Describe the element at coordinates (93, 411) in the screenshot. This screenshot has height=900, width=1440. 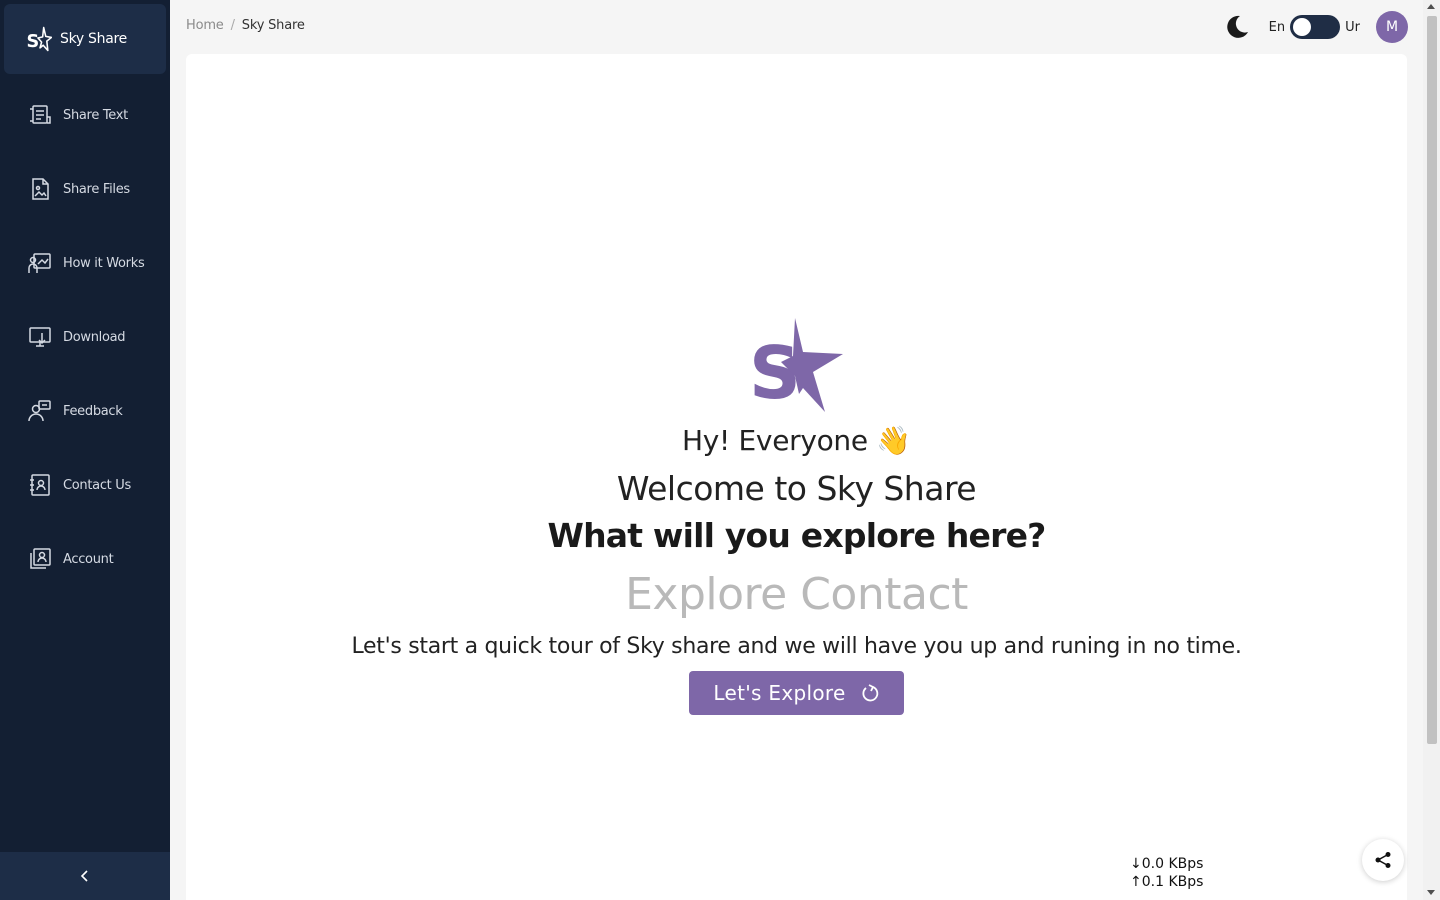
I see `sidebar-item-label: Feedback` at that location.